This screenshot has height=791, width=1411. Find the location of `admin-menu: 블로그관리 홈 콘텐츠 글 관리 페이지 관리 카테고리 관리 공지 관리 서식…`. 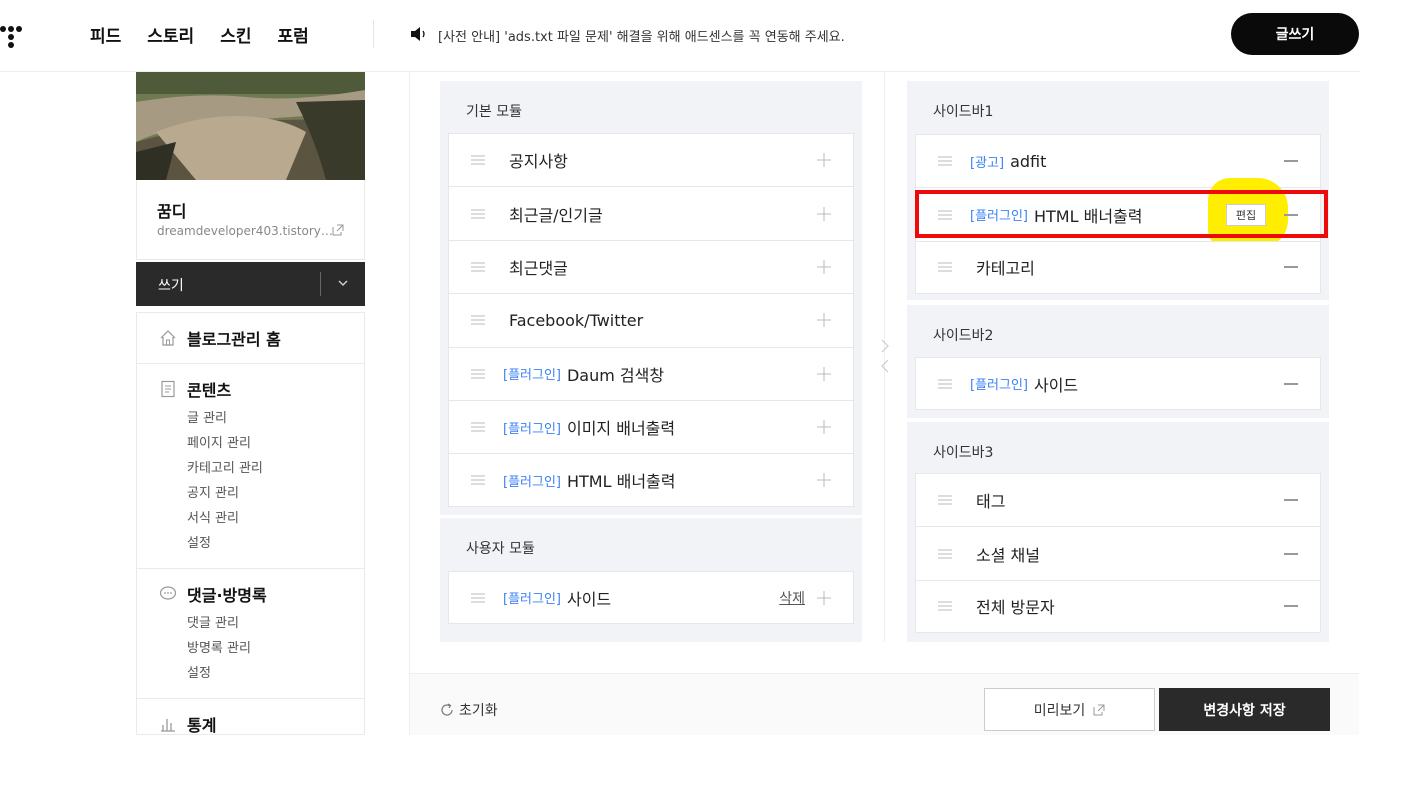

admin-menu: 블로그관리 홈 콘텐츠 글 관리 페이지 관리 카테고리 관리 공지 관리 서식… is located at coordinates (250, 523).